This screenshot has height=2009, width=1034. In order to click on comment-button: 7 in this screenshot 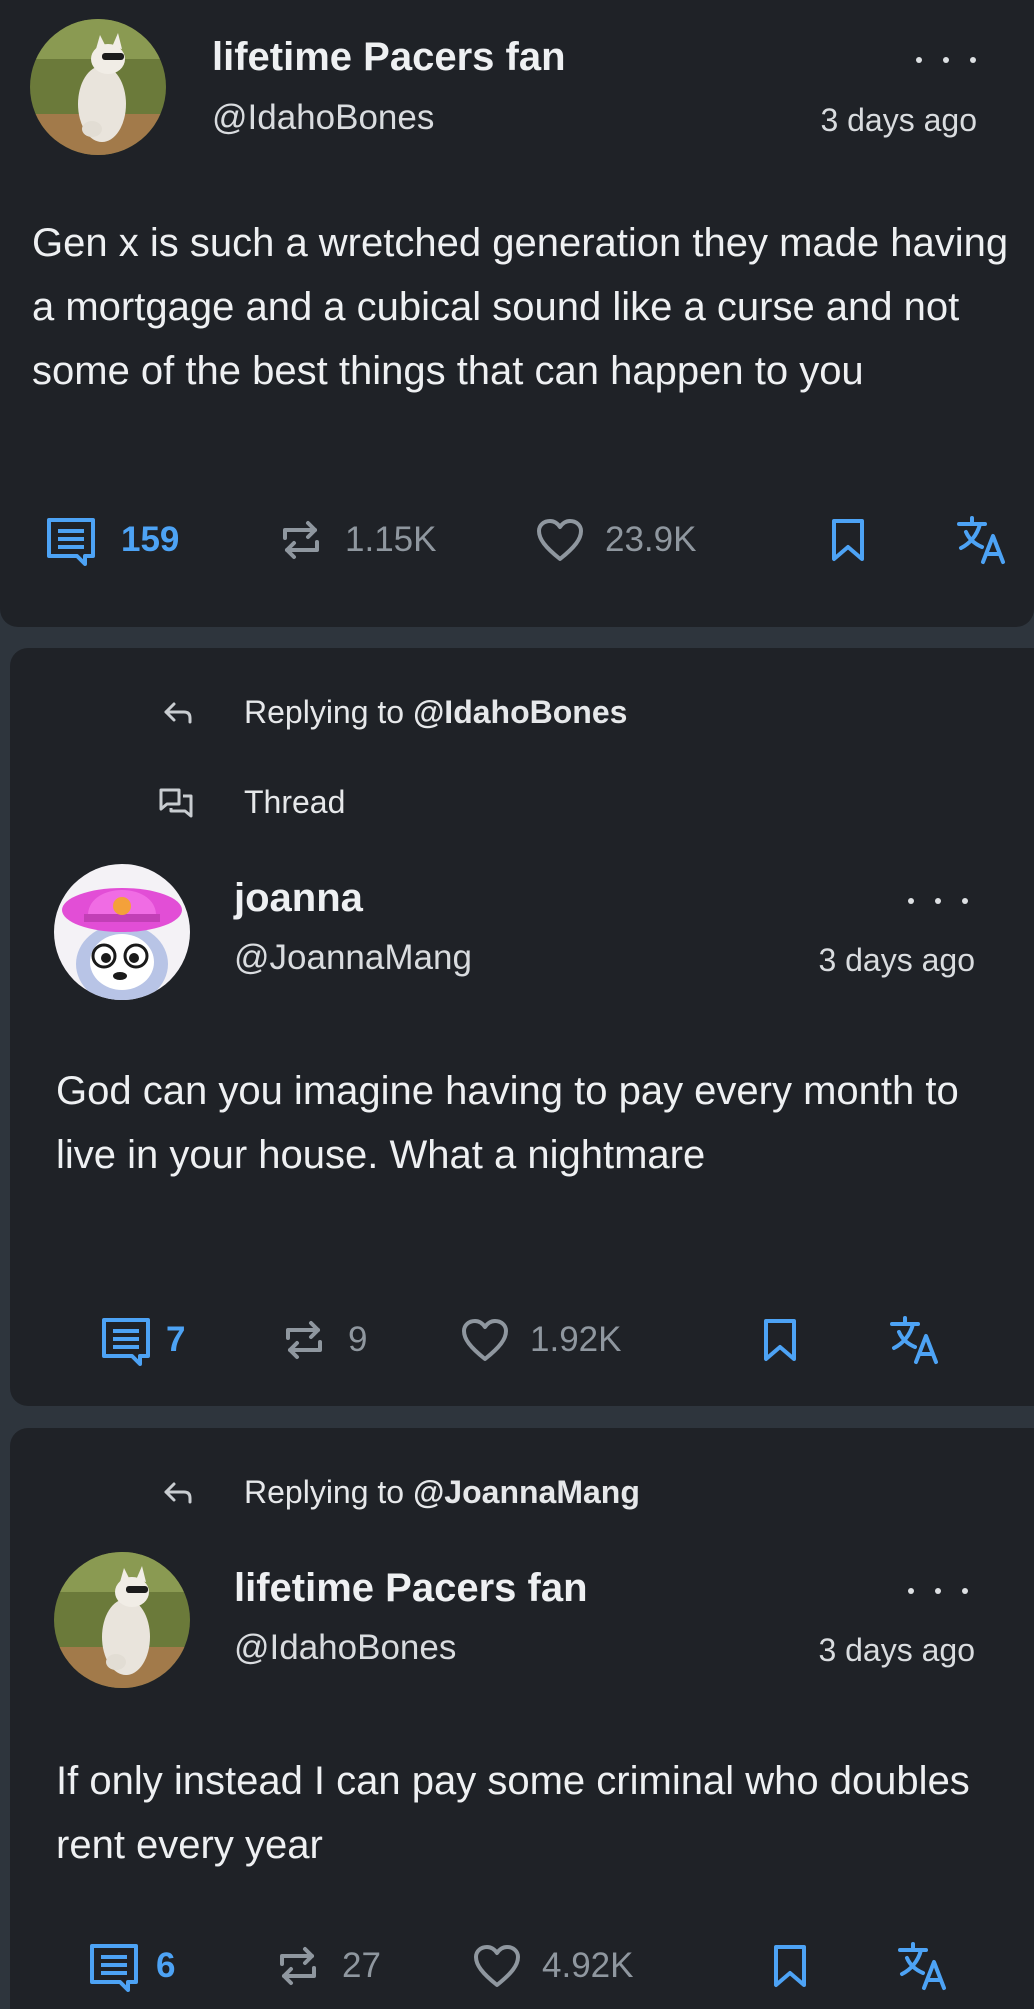, I will do `click(142, 1340)`.